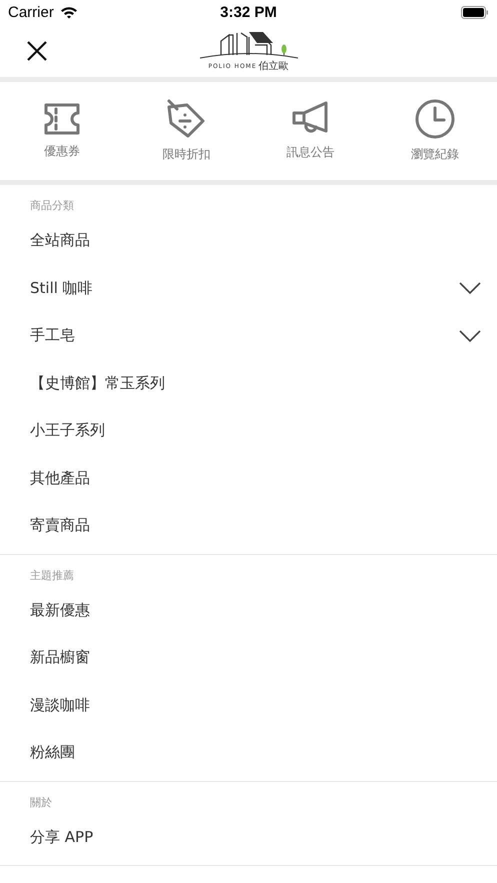 This screenshot has width=497, height=883. I want to click on tag-icon, so click(186, 119).